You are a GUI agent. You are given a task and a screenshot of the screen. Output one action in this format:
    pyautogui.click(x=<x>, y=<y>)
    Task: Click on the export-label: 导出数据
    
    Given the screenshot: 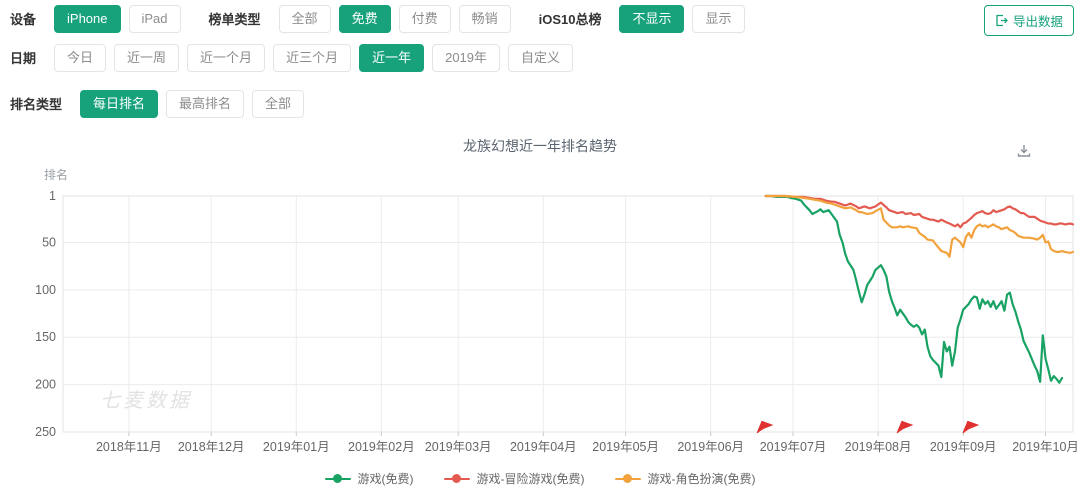 What is the action you would take?
    pyautogui.click(x=1037, y=22)
    